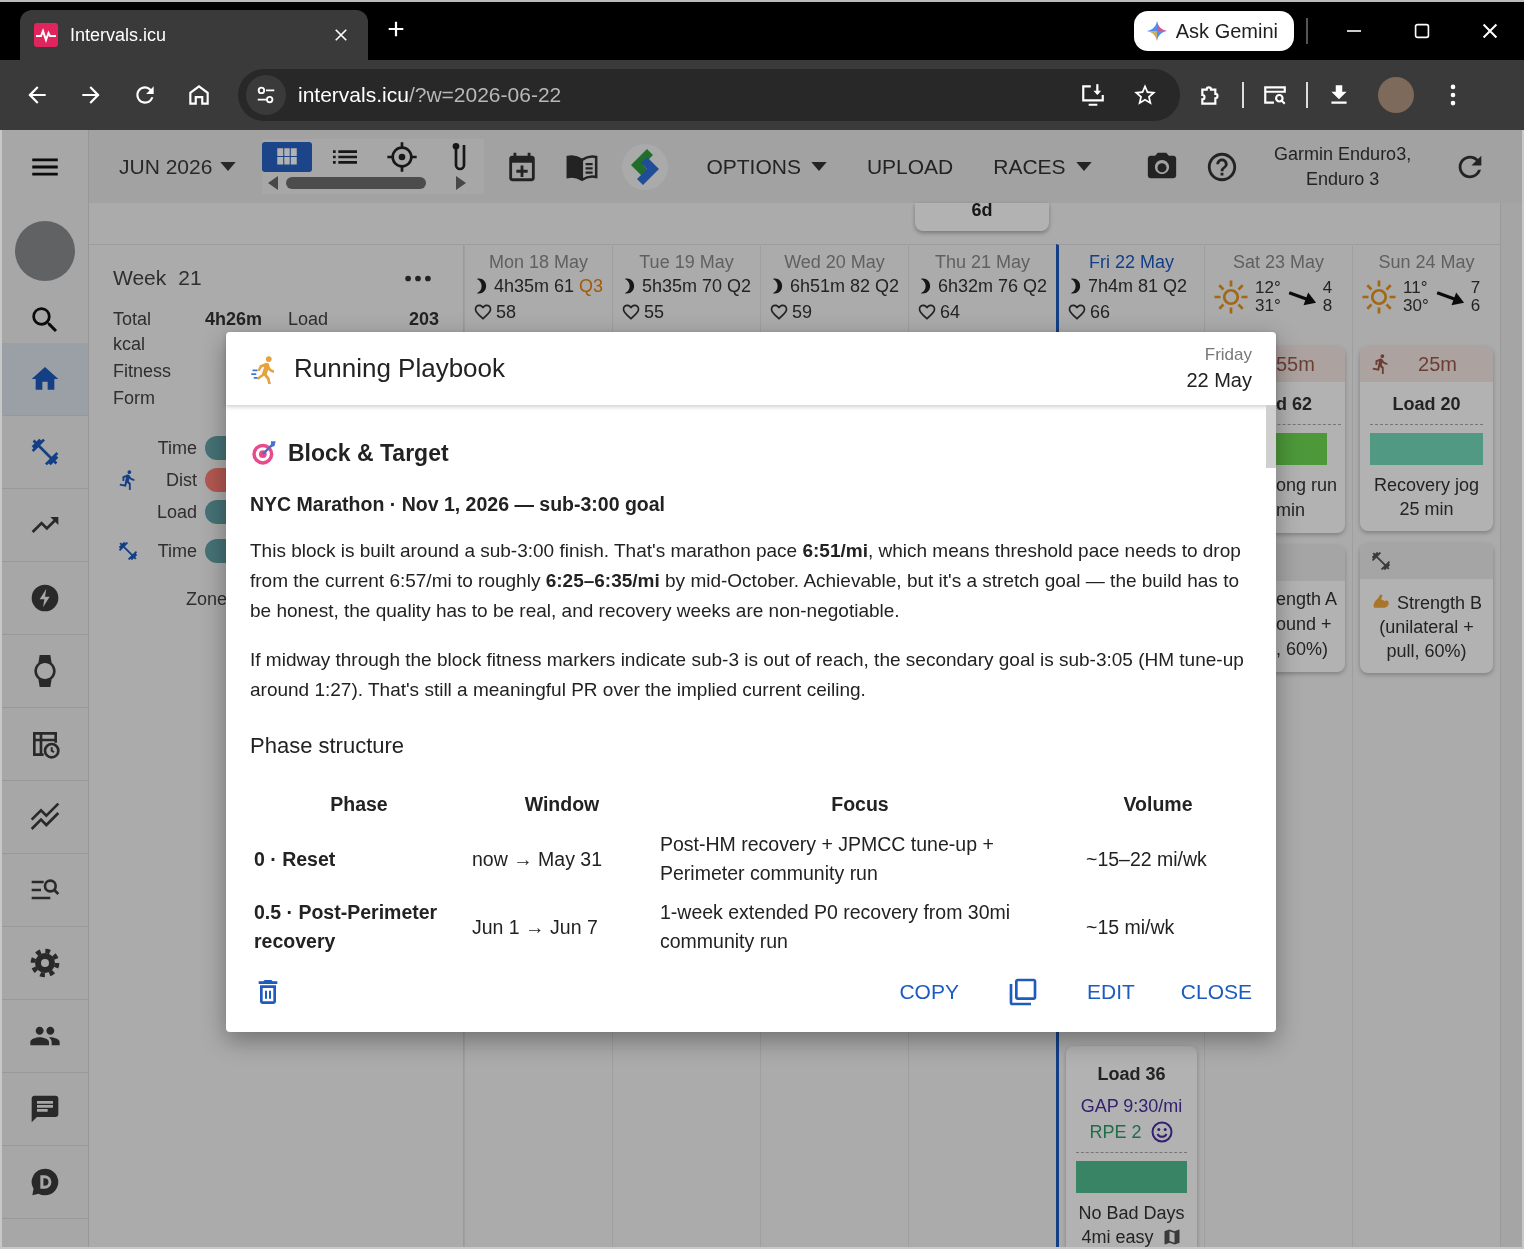  I want to click on table-cell-text: 0 · Reset, so click(295, 859).